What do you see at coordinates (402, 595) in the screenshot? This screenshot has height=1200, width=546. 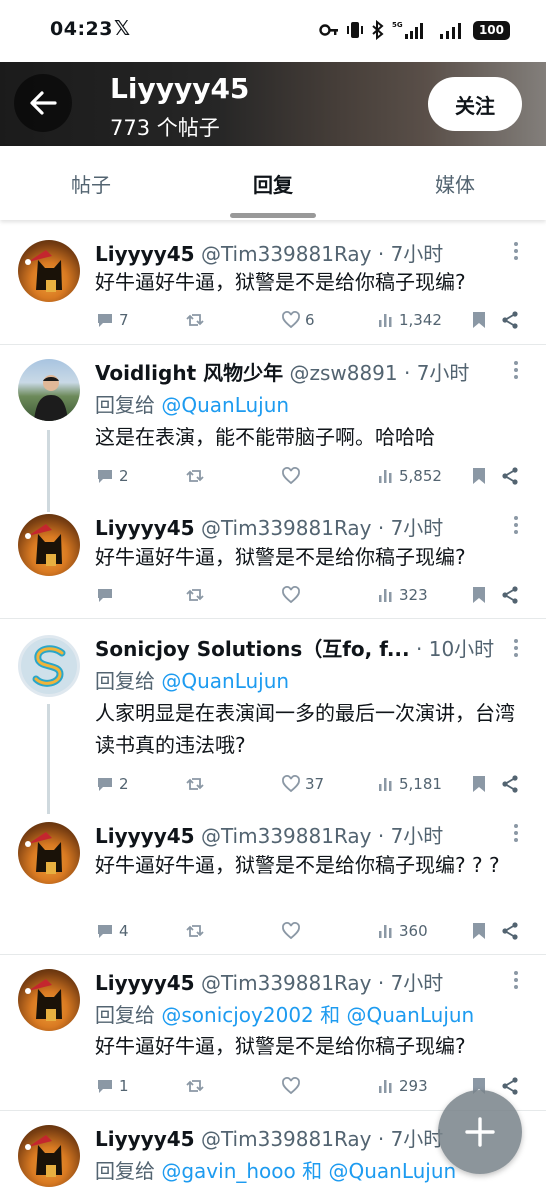 I see `views-button: 323` at bounding box center [402, 595].